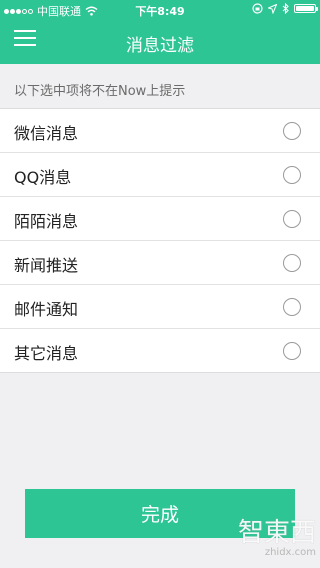  Describe the element at coordinates (160, 219) in the screenshot. I see `option-row-momo: 陌陌消息` at that location.